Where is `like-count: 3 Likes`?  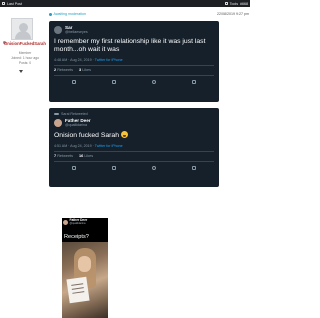 like-count: 3 Likes is located at coordinates (85, 70).